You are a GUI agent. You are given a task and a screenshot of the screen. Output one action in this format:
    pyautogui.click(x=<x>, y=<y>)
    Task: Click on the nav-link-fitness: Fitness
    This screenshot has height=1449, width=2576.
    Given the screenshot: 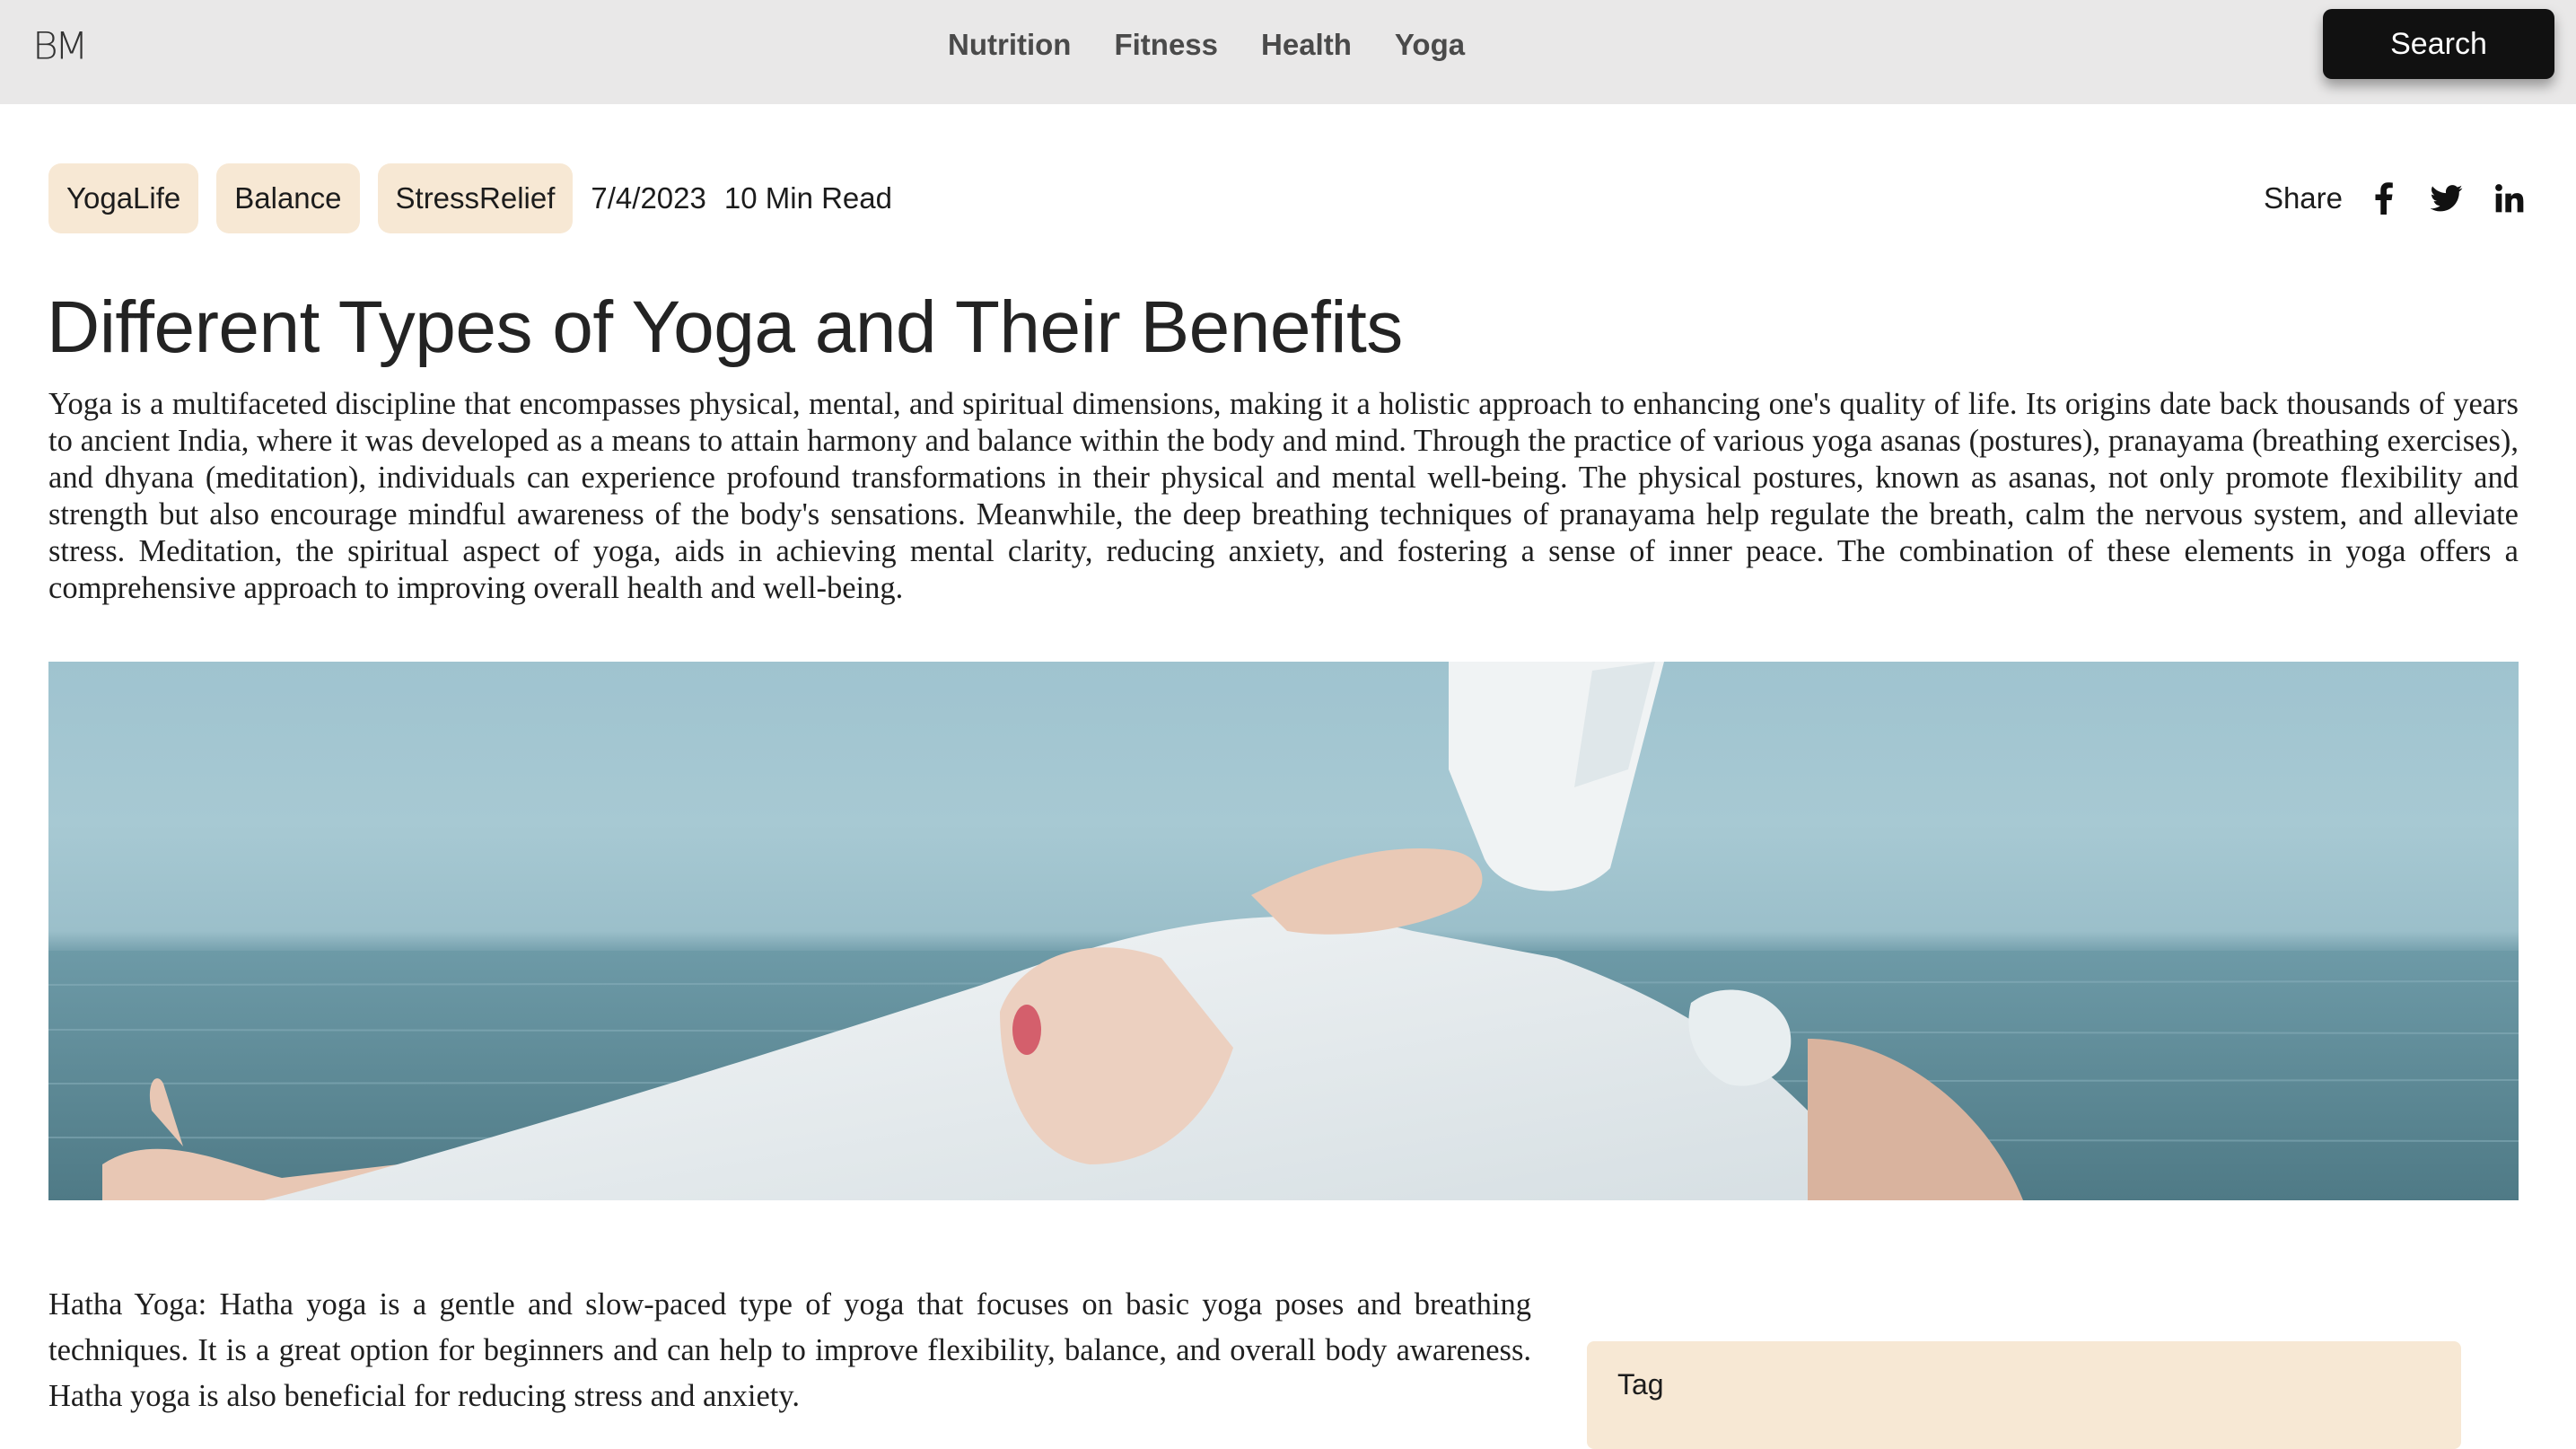 What is the action you would take?
    pyautogui.click(x=1166, y=45)
    